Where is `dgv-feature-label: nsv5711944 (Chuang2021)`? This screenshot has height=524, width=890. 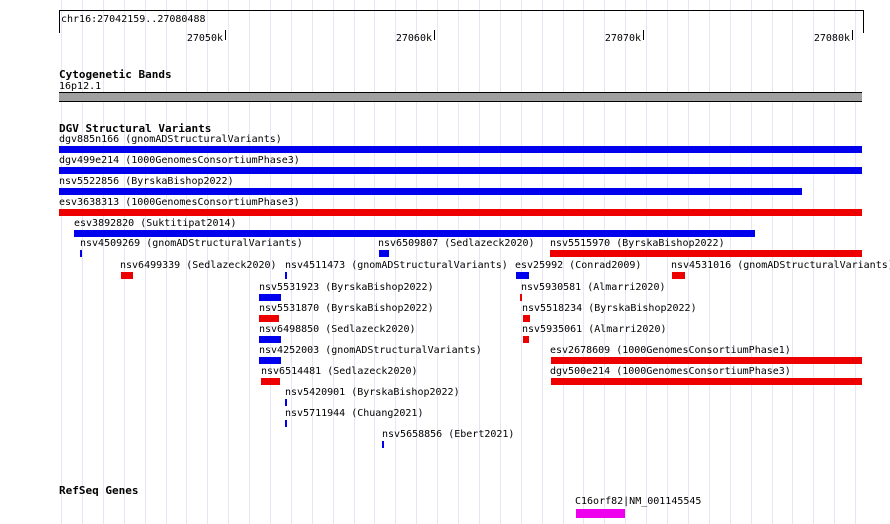 dgv-feature-label: nsv5711944 (Chuang2021) is located at coordinates (354, 413).